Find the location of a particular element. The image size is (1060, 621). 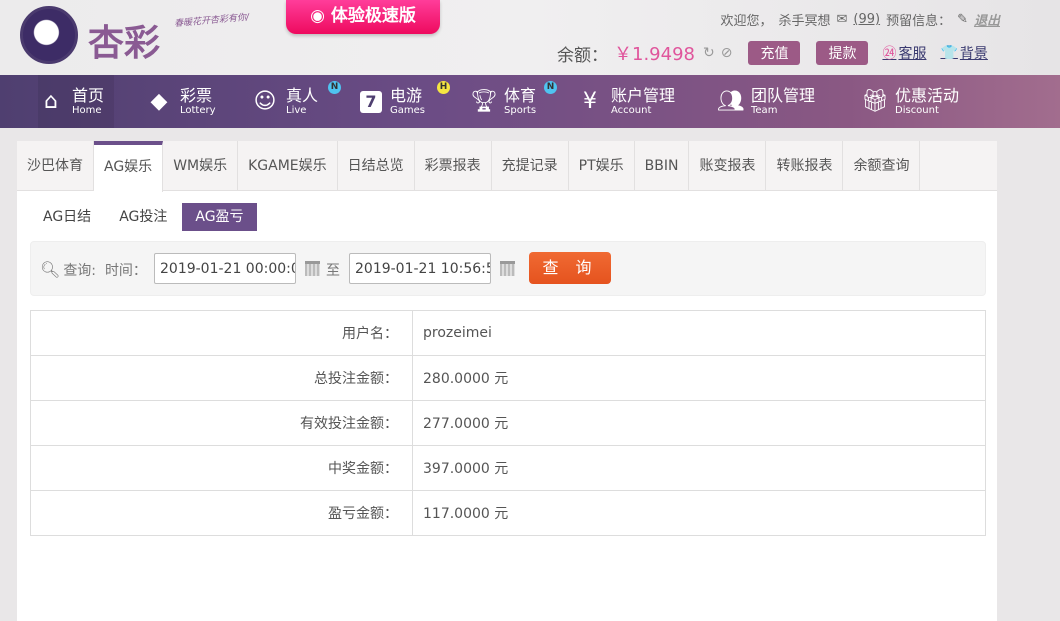

row-value: 277.0000 元 is located at coordinates (699, 423).